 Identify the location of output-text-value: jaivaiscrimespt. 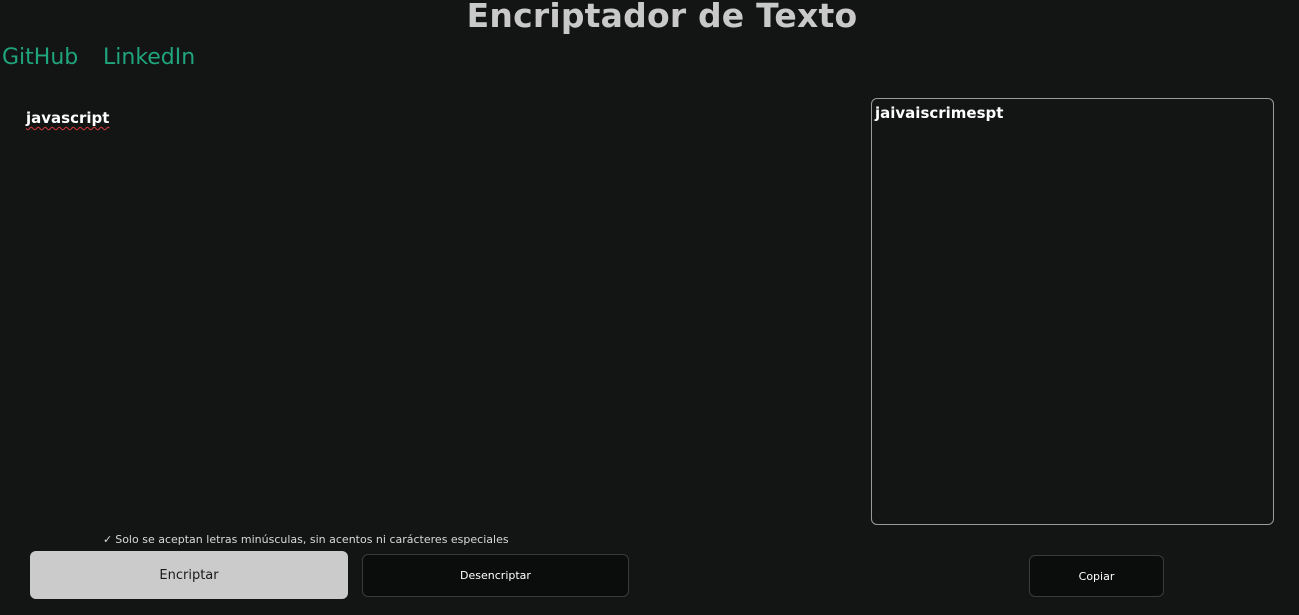
(939, 113).